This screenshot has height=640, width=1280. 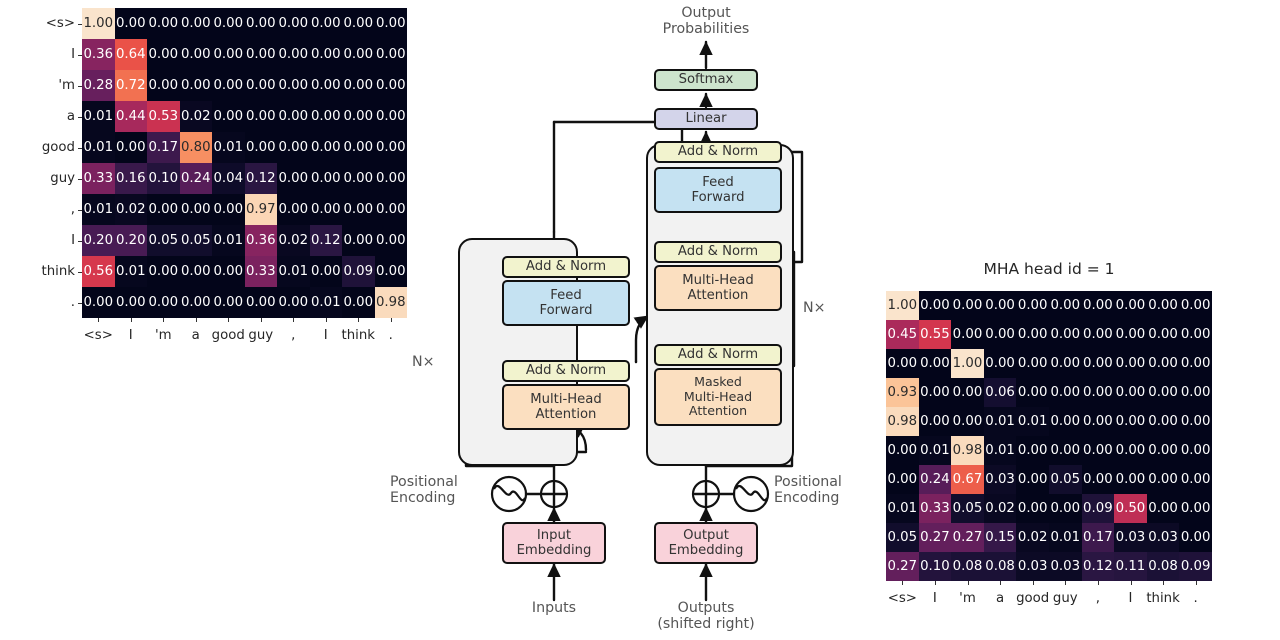 I want to click on heatmap-cell: 0.06, so click(x=1000, y=392).